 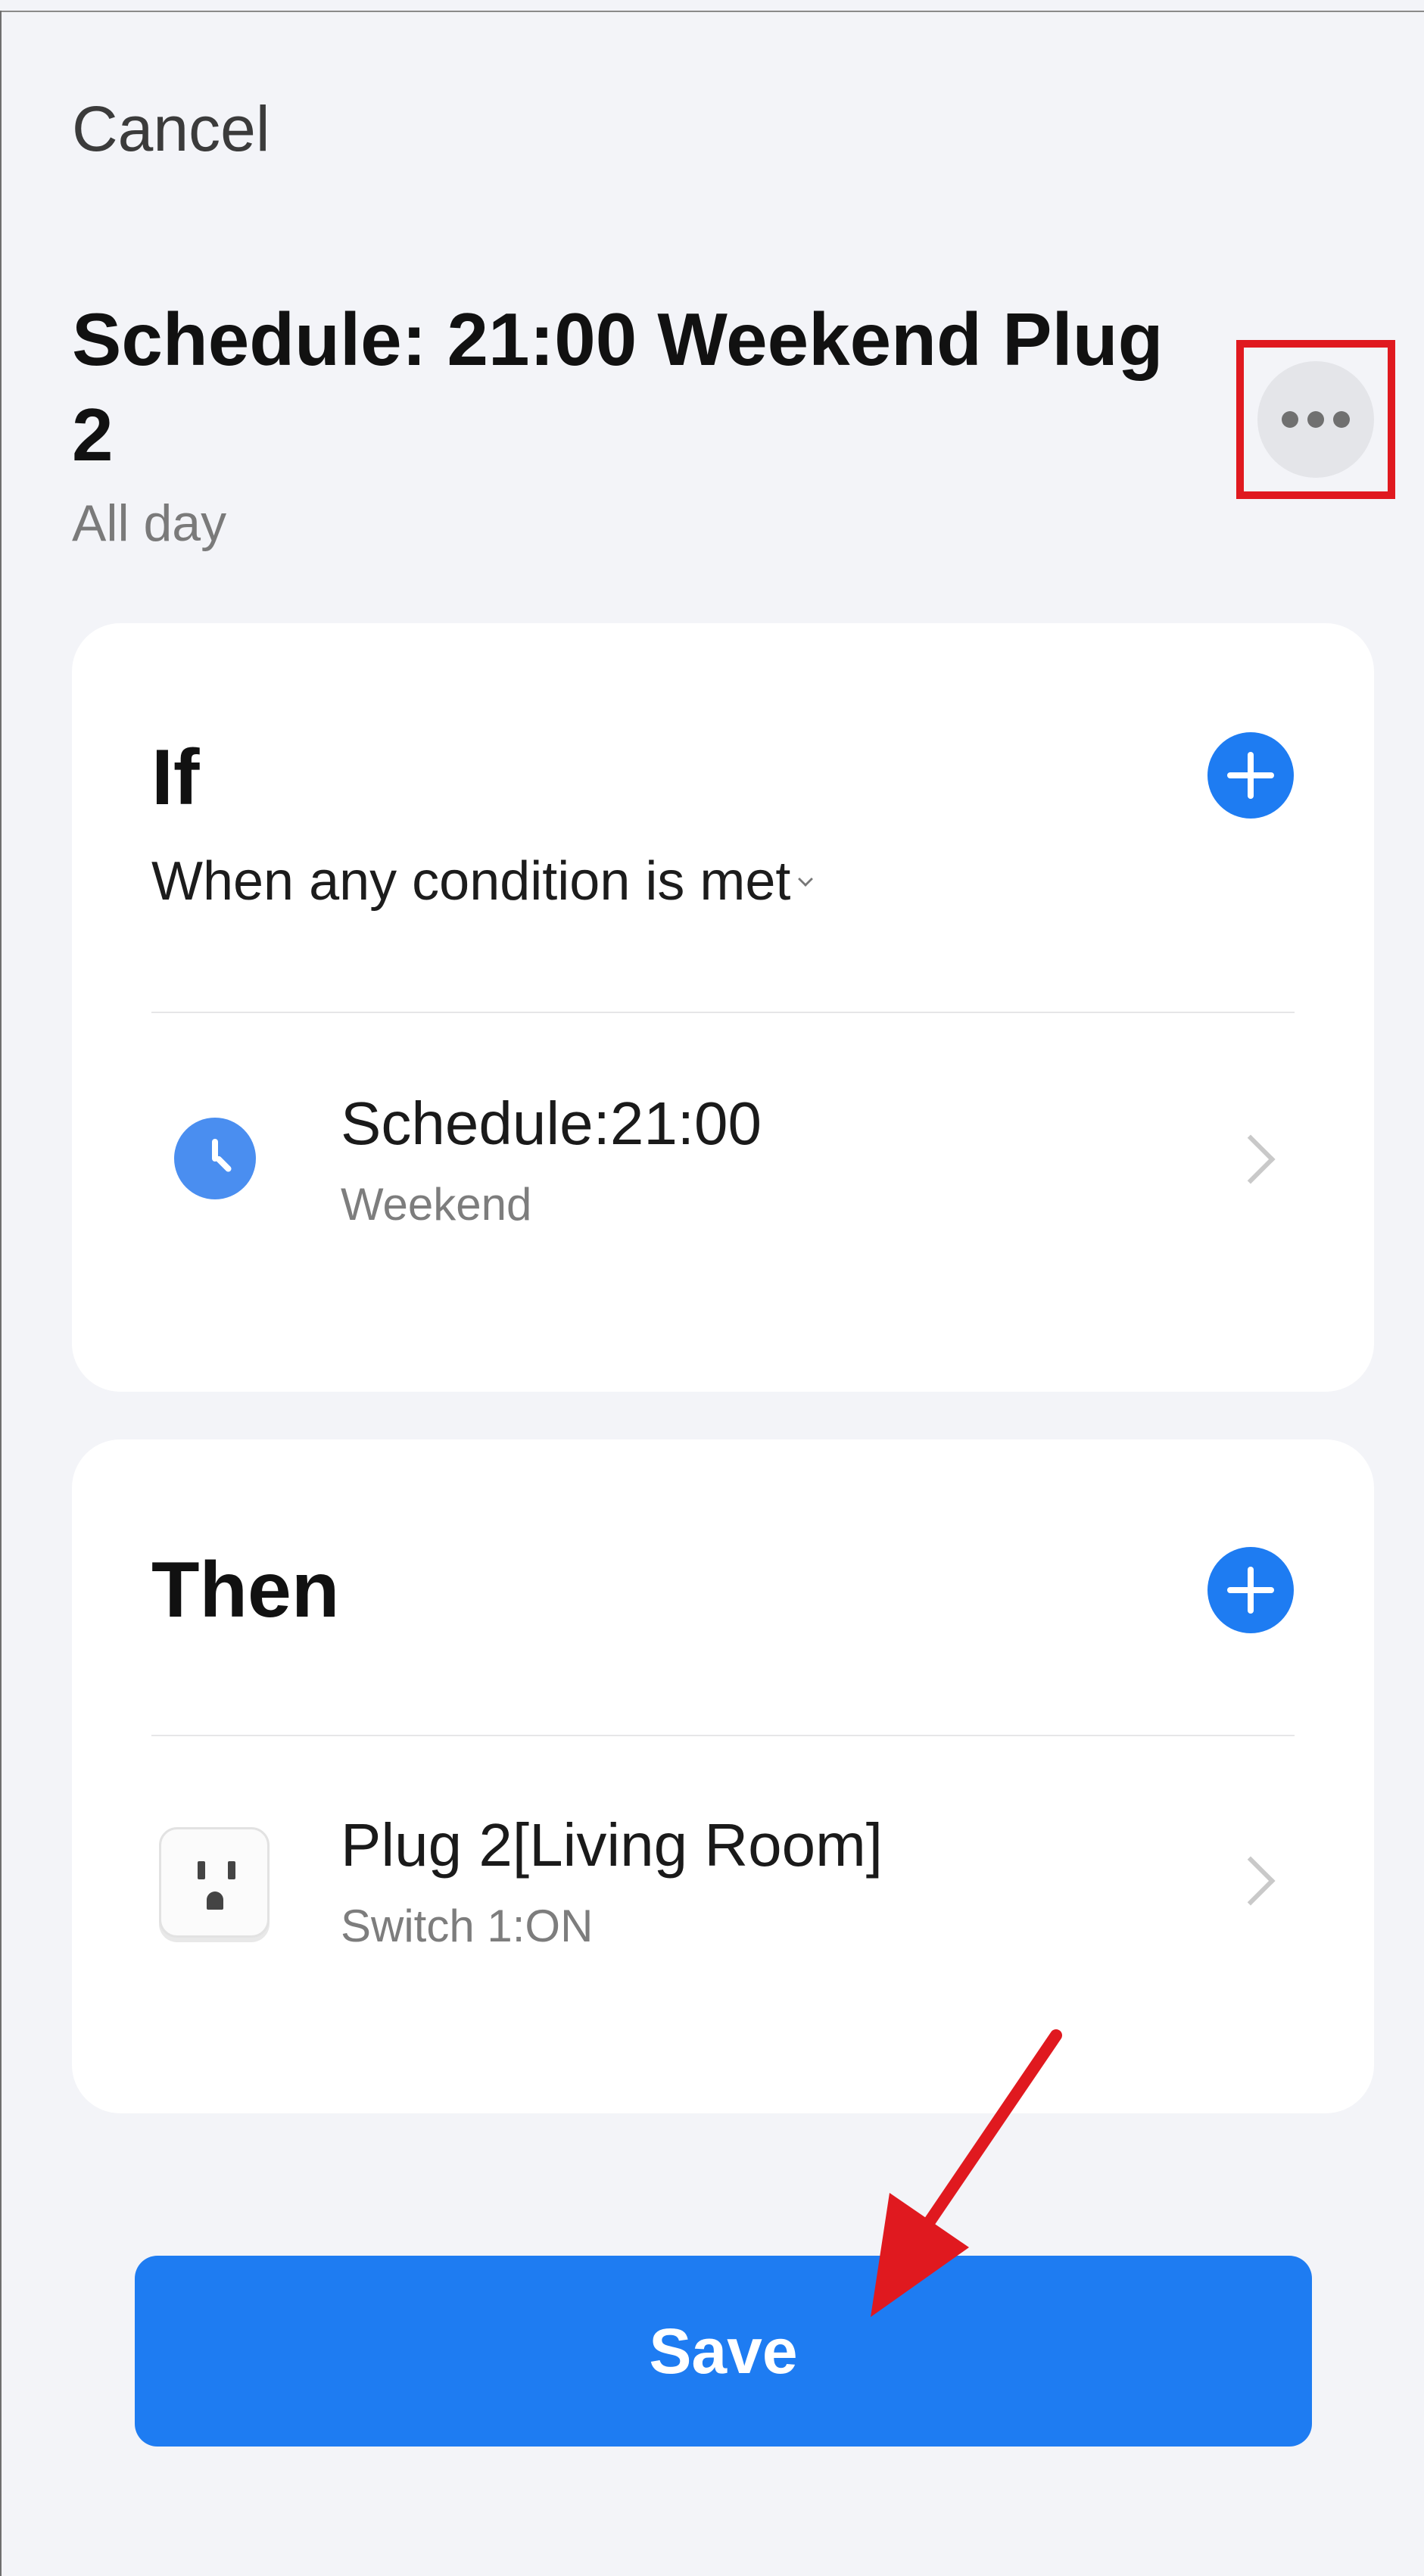 I want to click on arrow-shaft, so click(x=982, y=2144).